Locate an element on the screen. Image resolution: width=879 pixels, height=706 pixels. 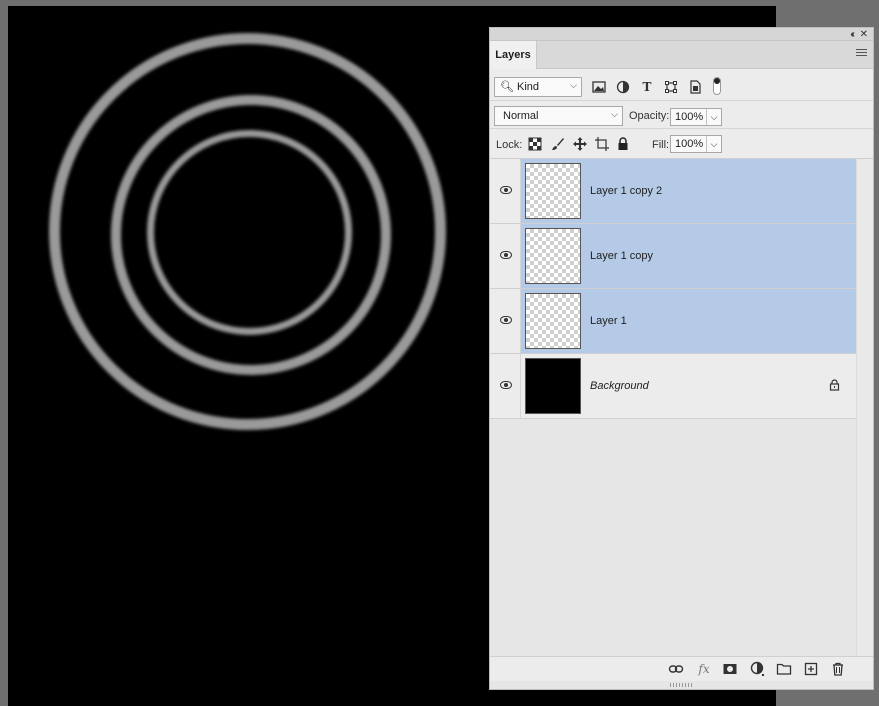
filter-toggle-switch is located at coordinates (717, 86).